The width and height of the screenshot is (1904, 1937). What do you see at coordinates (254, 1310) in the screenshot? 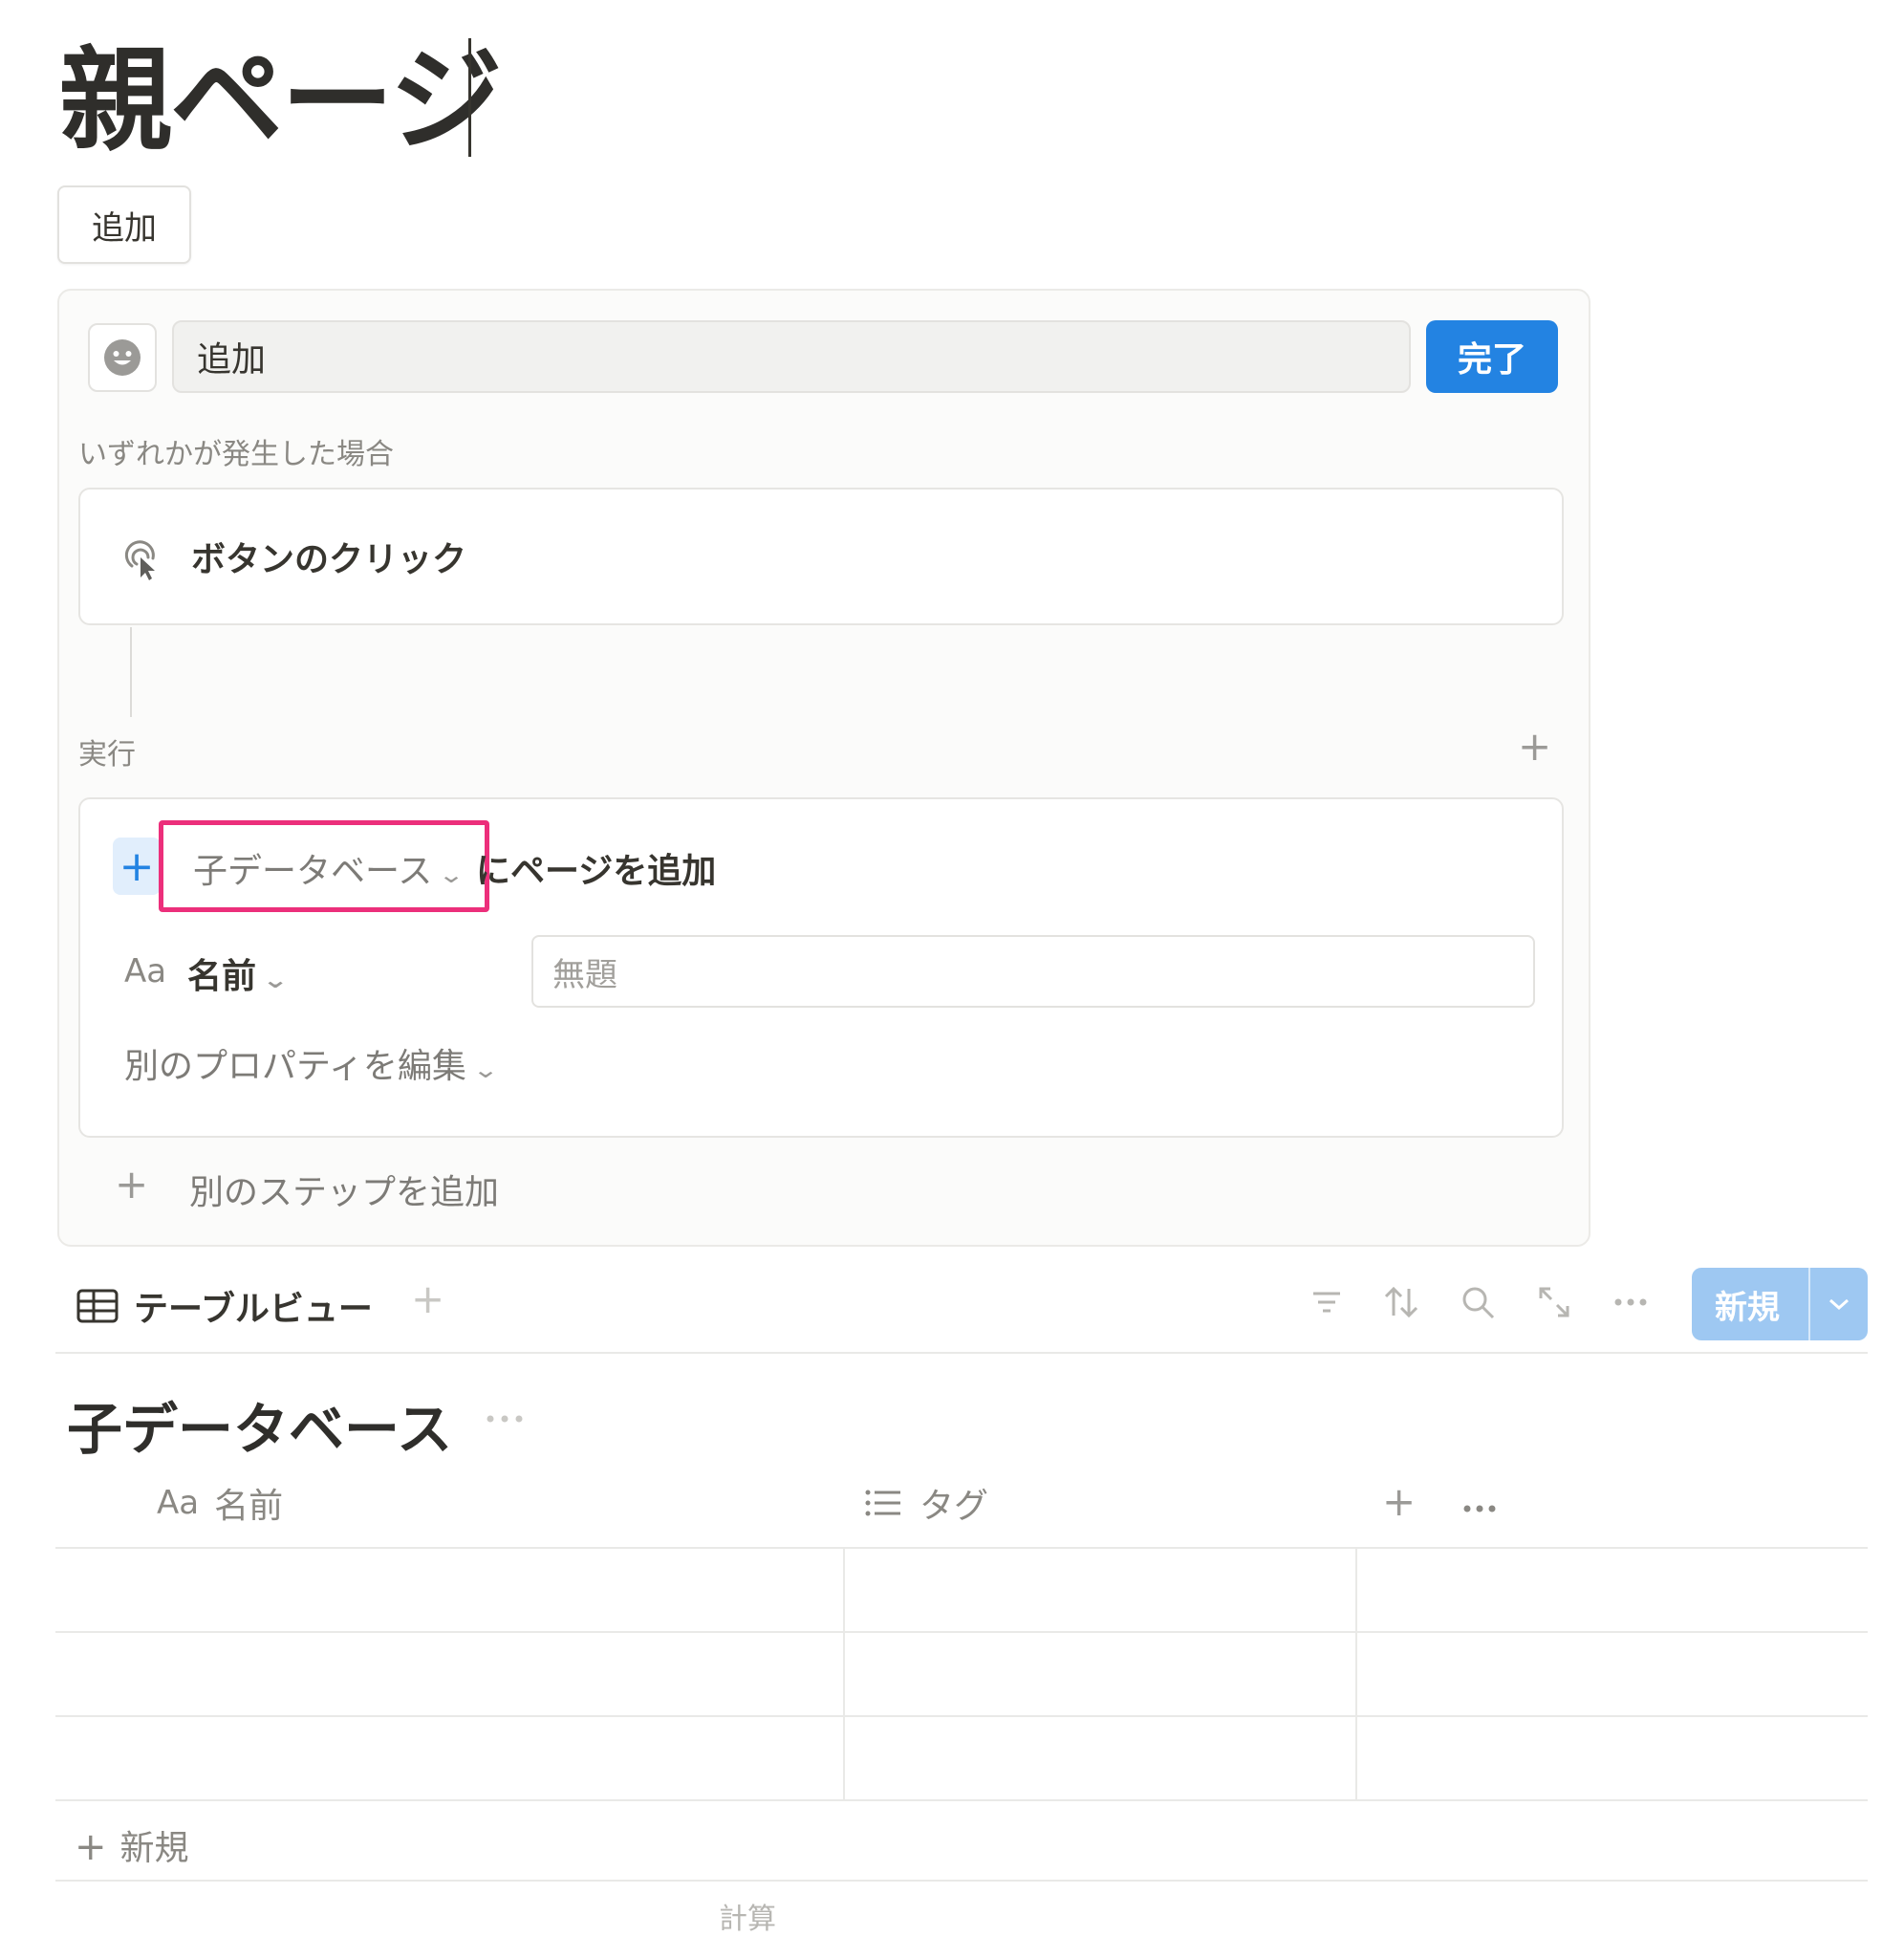
I see `tab-table-view-label: テーブルビュー` at bounding box center [254, 1310].